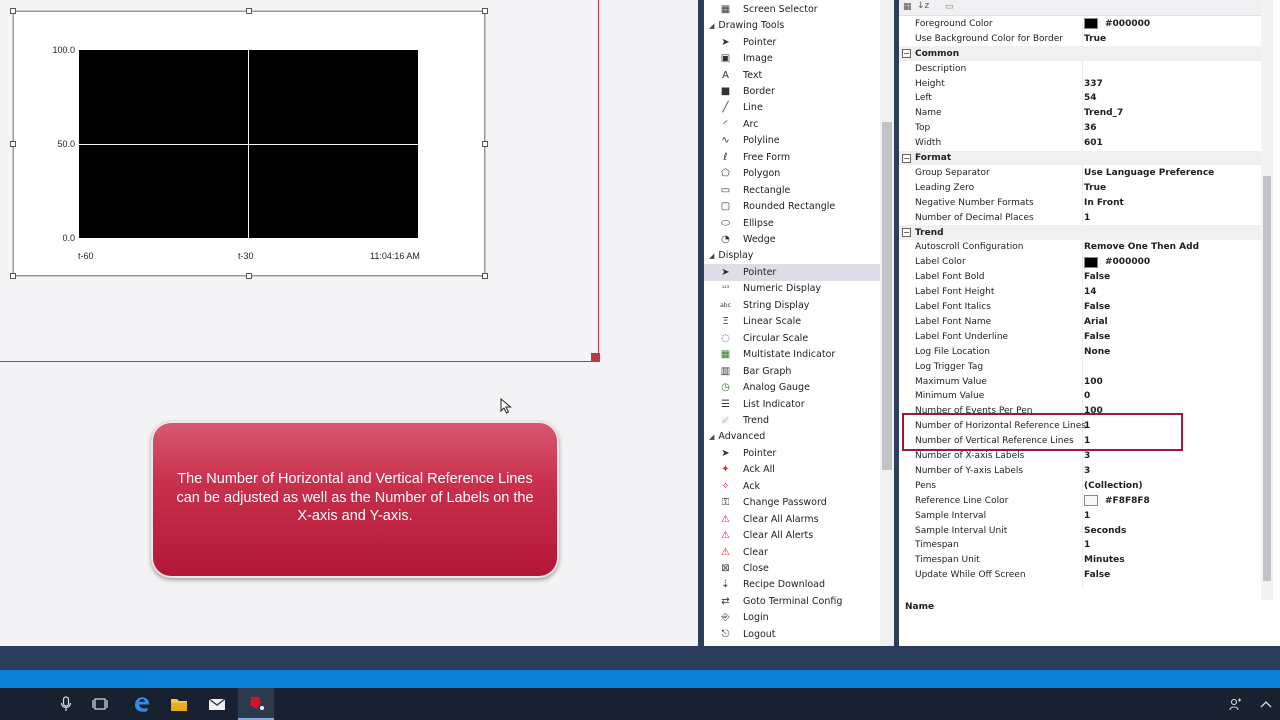 The image size is (1280, 720). Describe the element at coordinates (1080, 292) in the screenshot. I see `property-row: Label Font Height14` at that location.